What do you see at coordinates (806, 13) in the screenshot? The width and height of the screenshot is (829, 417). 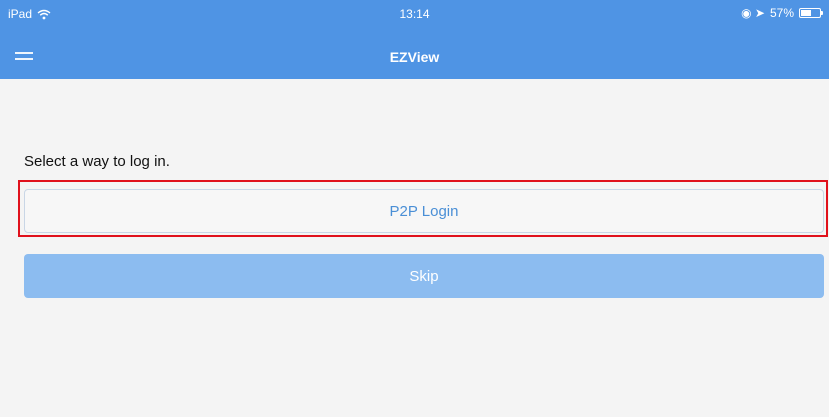 I see `battery-fill` at bounding box center [806, 13].